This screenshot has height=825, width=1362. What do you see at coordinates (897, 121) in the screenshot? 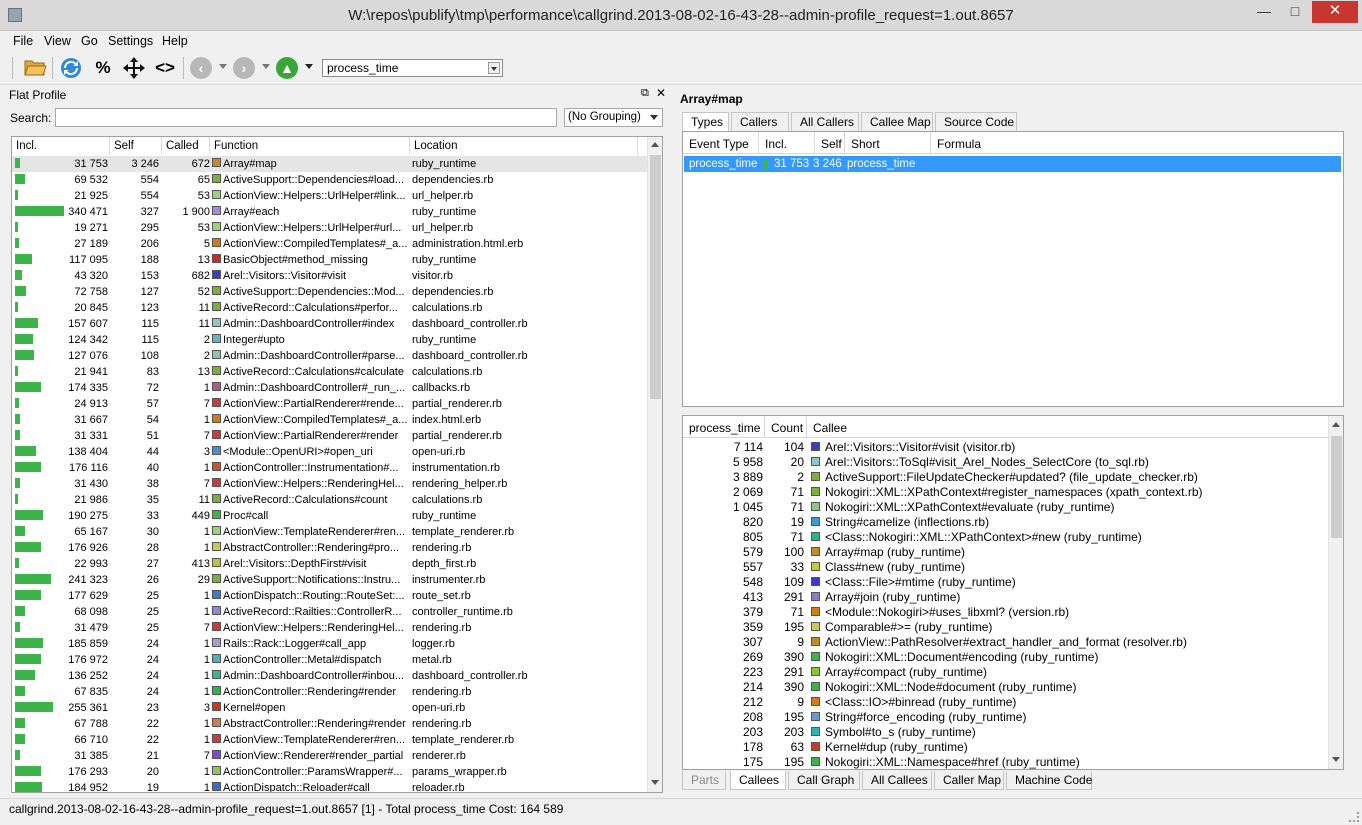
I see `tab-callee-map: Callee Map` at bounding box center [897, 121].